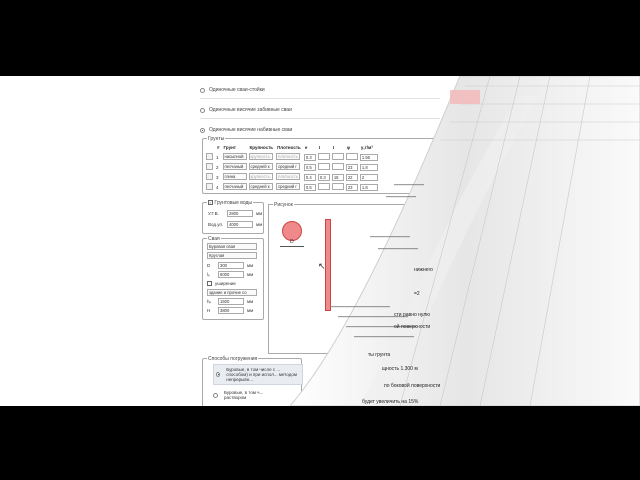 Image resolution: width=640 pixels, height=480 pixels. What do you see at coordinates (292, 242) in the screenshot?
I see `dimension-label: D` at bounding box center [292, 242].